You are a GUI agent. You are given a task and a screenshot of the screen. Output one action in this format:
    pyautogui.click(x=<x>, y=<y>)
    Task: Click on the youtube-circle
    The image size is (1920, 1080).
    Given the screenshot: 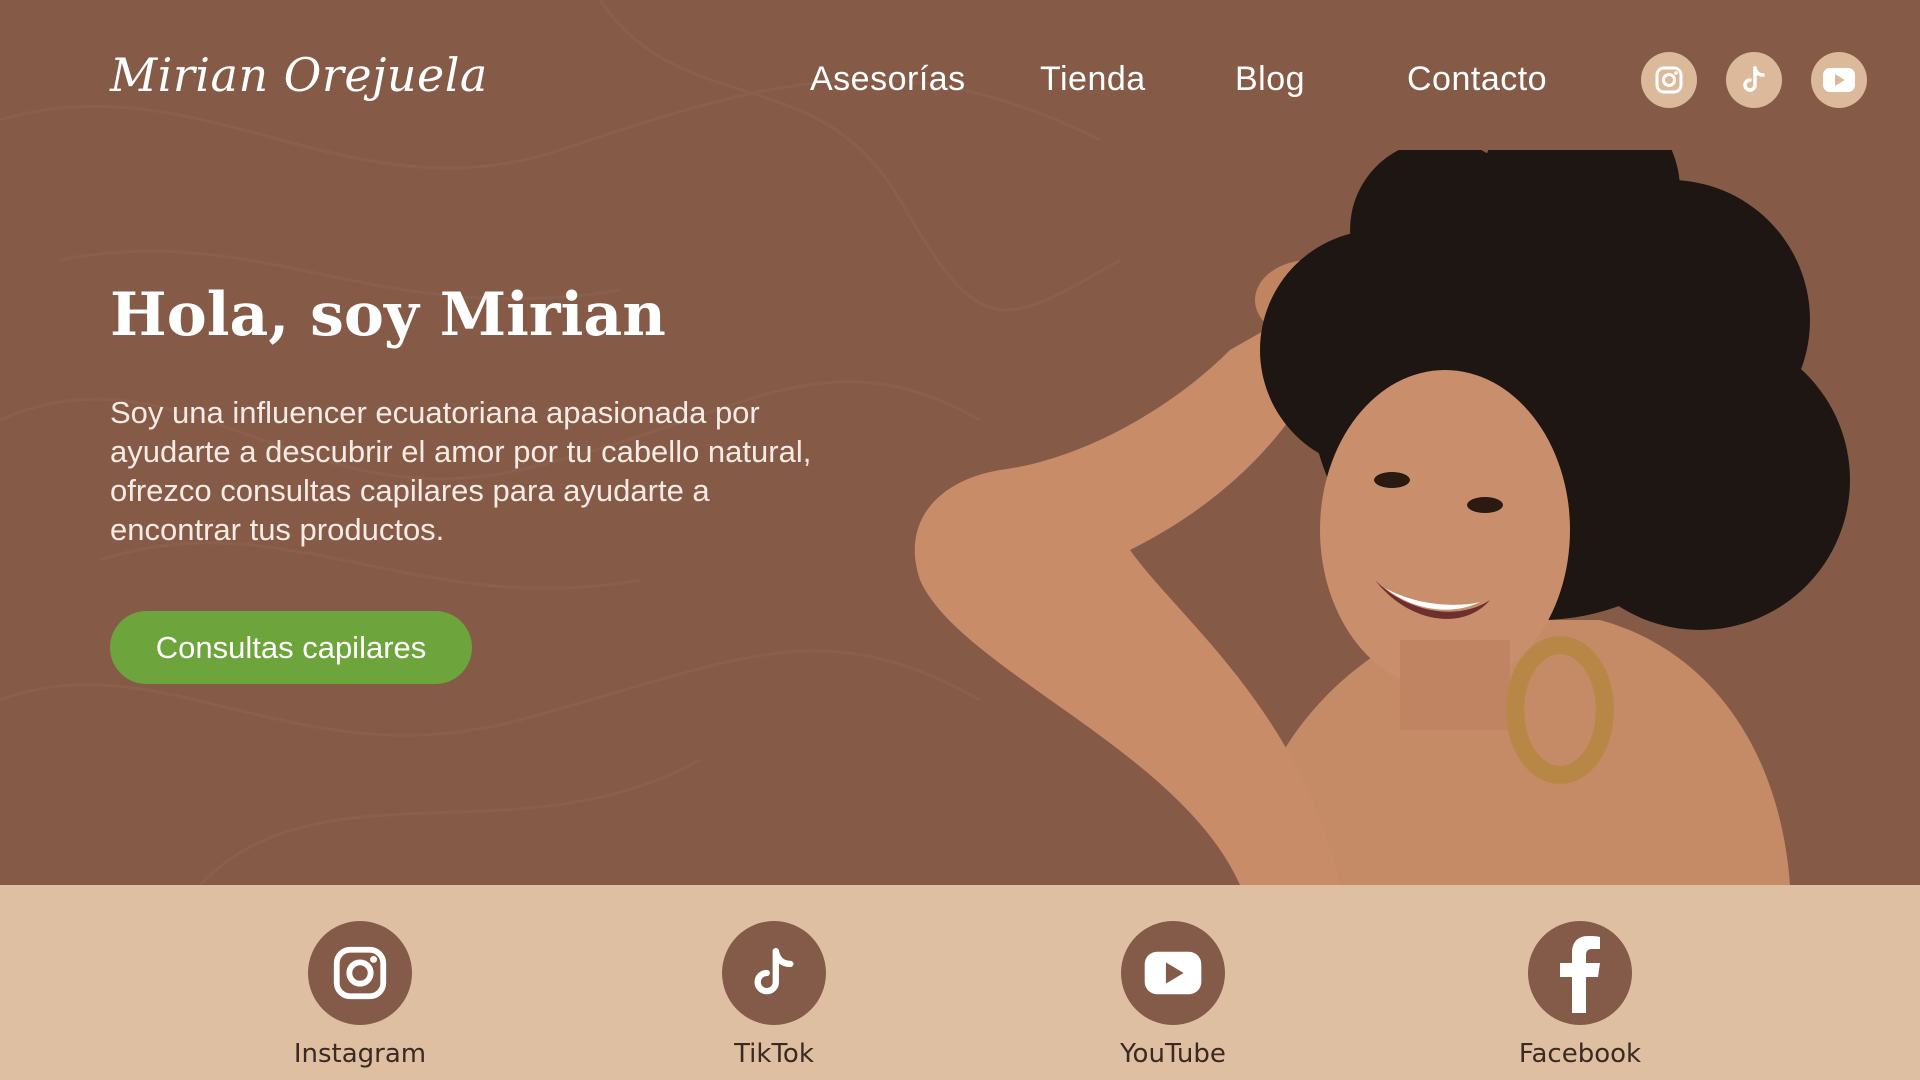 What is the action you would take?
    pyautogui.click(x=1173, y=973)
    